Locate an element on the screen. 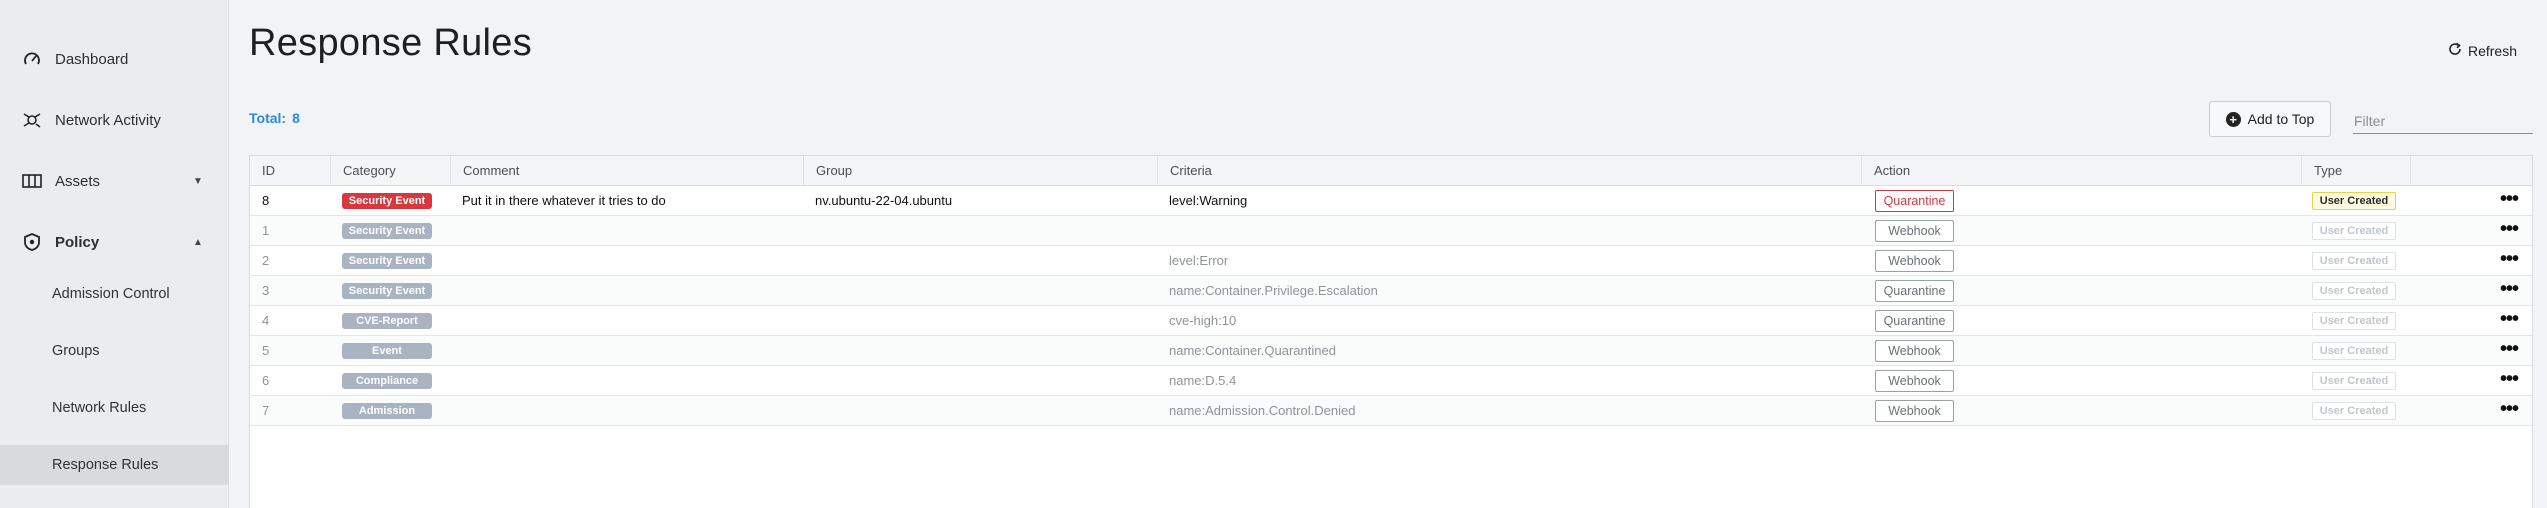  sidebar-item-network-activity: Network Activity is located at coordinates (114, 120).